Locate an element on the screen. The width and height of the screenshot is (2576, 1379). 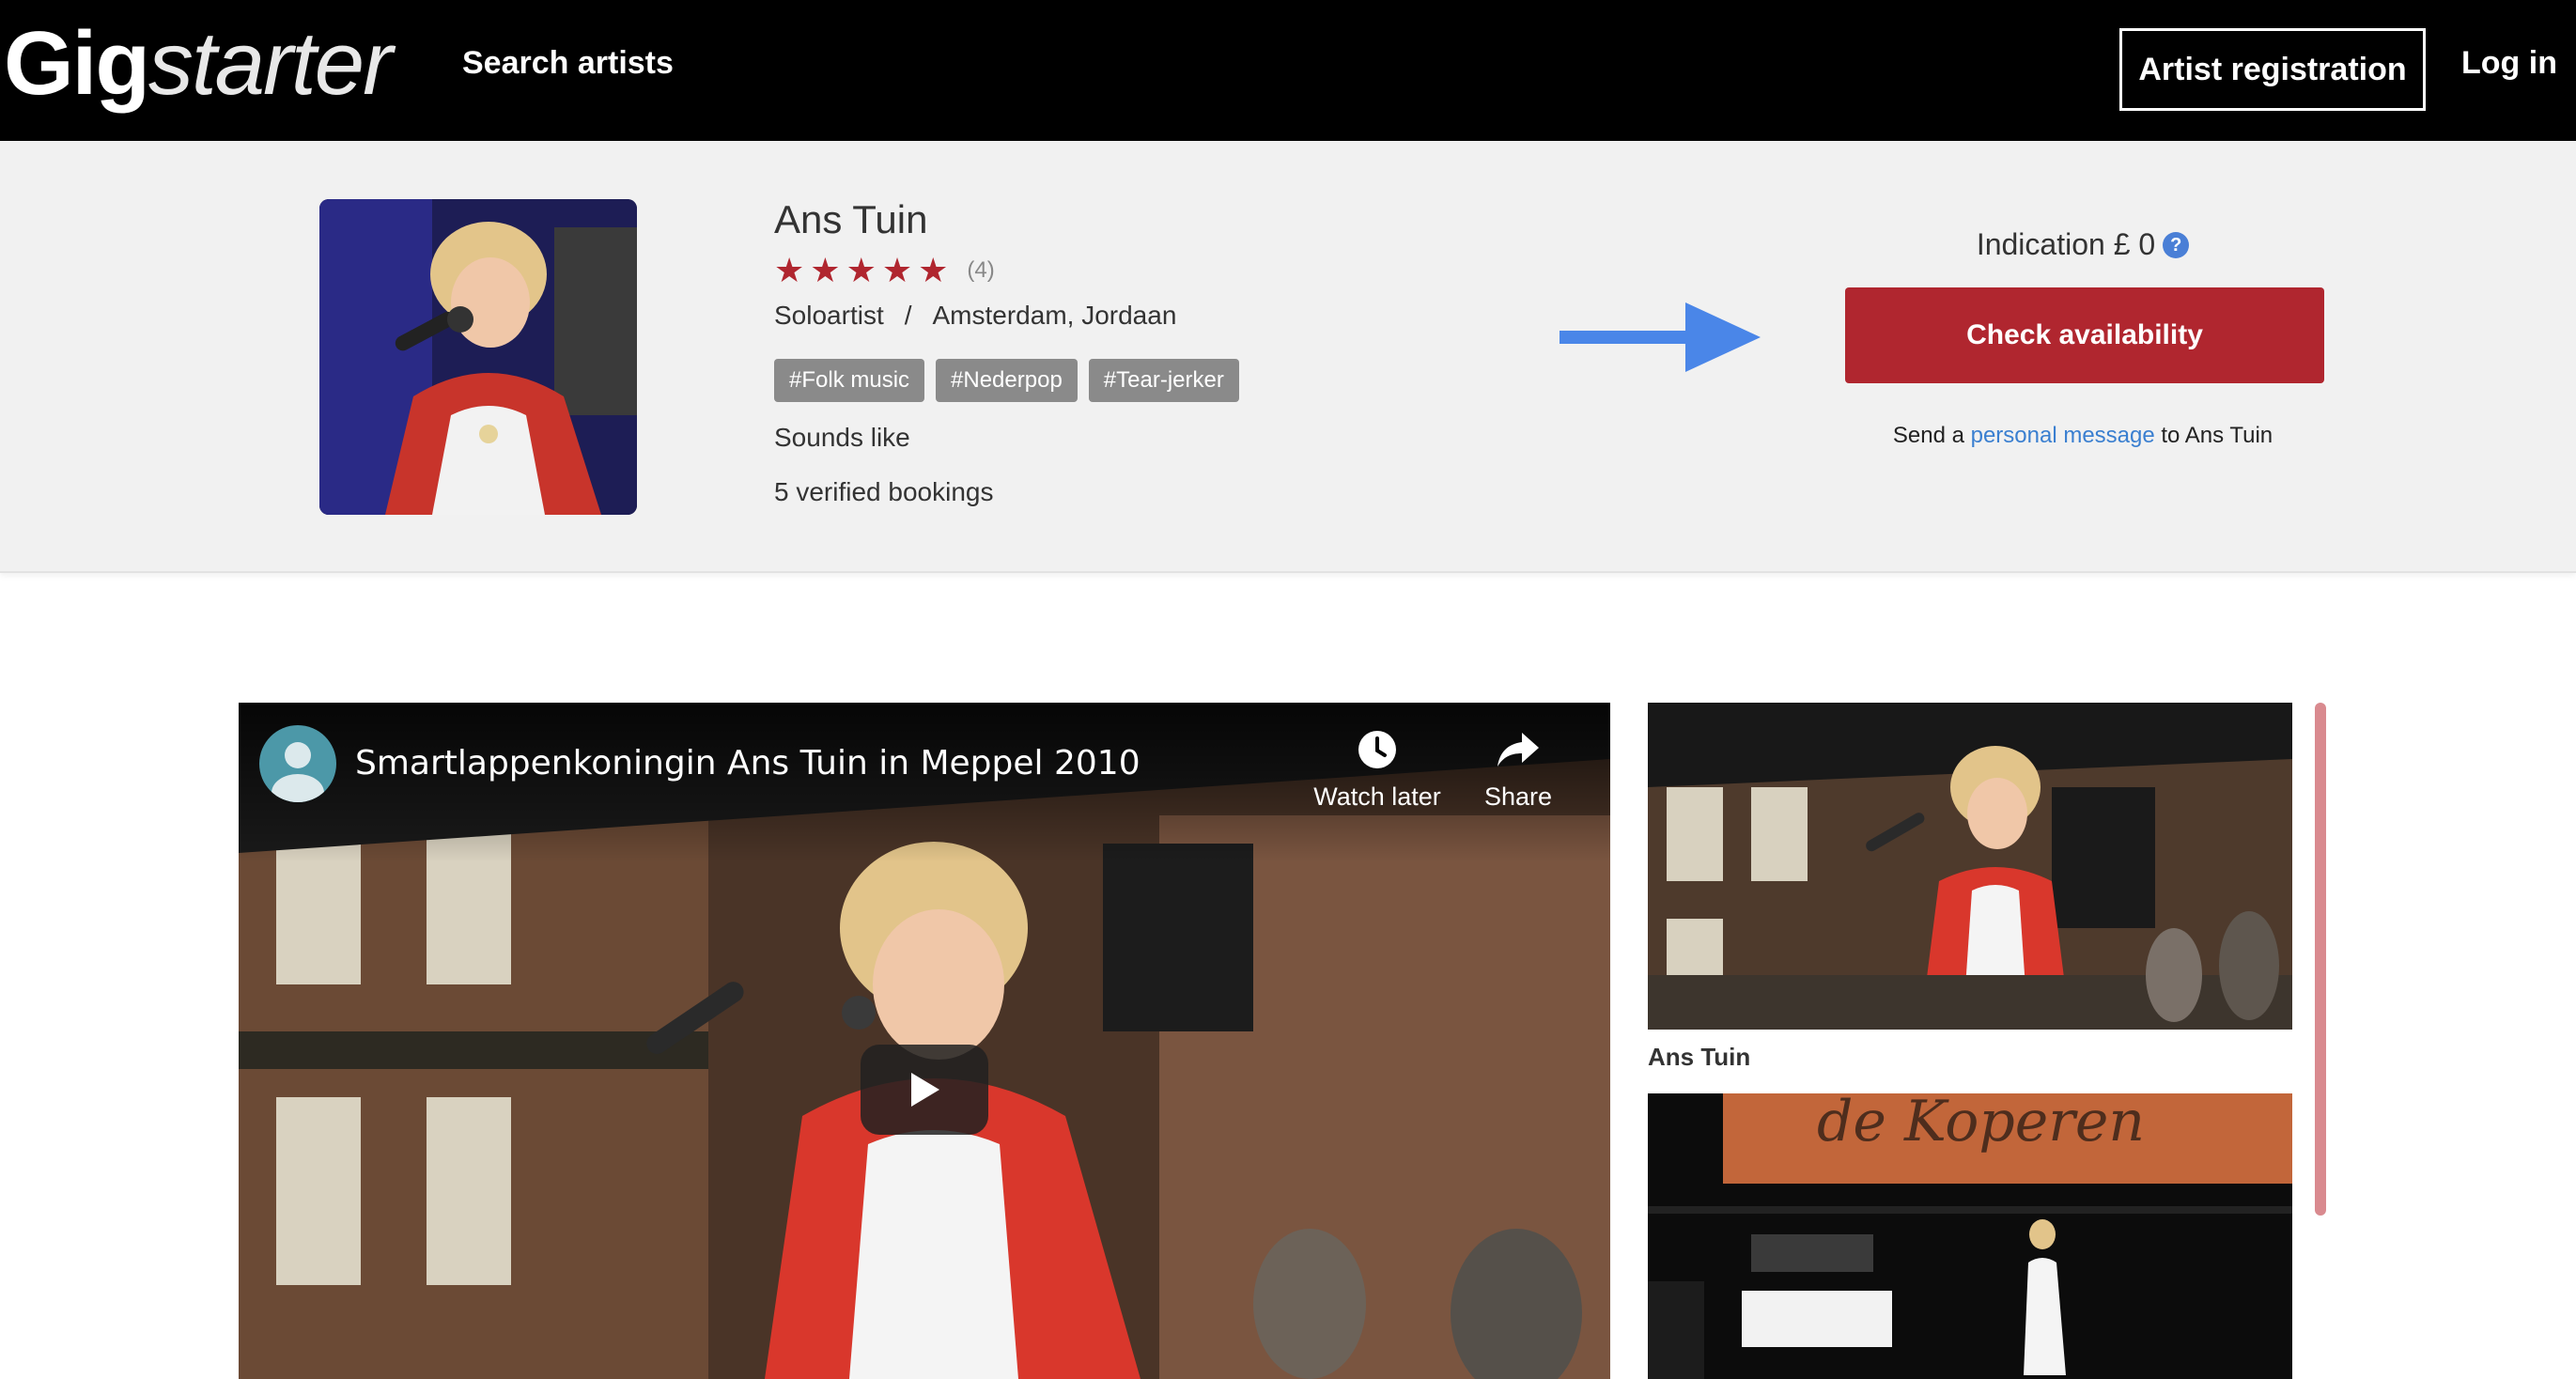
personal-message-line: Send a personal message to Ans Tuin is located at coordinates (2082, 436).